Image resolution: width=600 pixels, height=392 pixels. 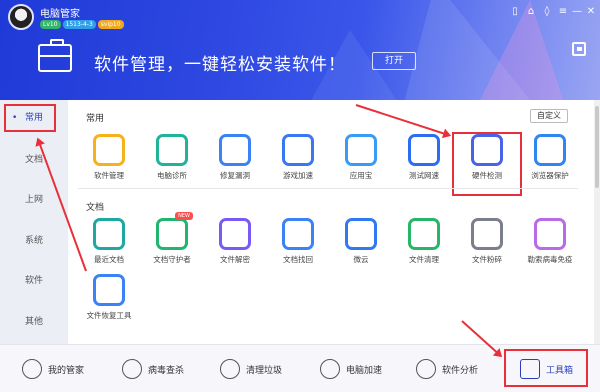 I want to click on banner-headline: 软件管理，一键轻松安装软件！, so click(x=220, y=65).